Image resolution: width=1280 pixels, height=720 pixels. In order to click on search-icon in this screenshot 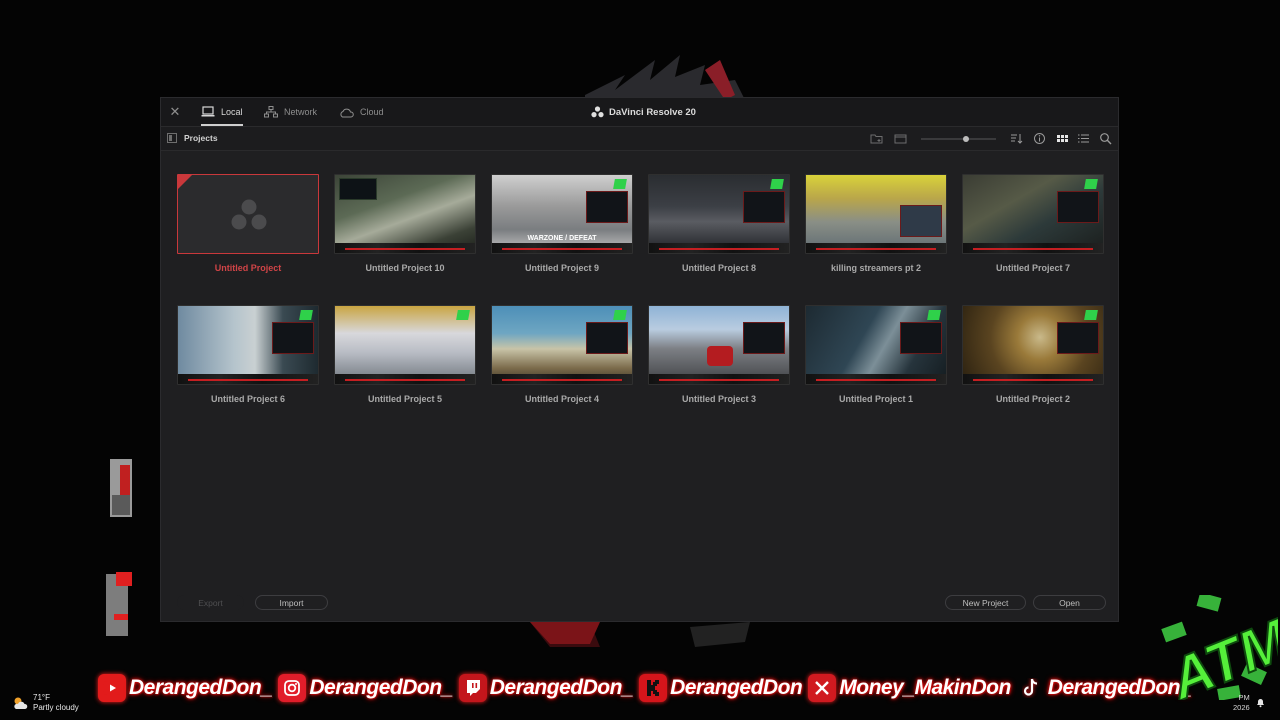, I will do `click(1105, 138)`.